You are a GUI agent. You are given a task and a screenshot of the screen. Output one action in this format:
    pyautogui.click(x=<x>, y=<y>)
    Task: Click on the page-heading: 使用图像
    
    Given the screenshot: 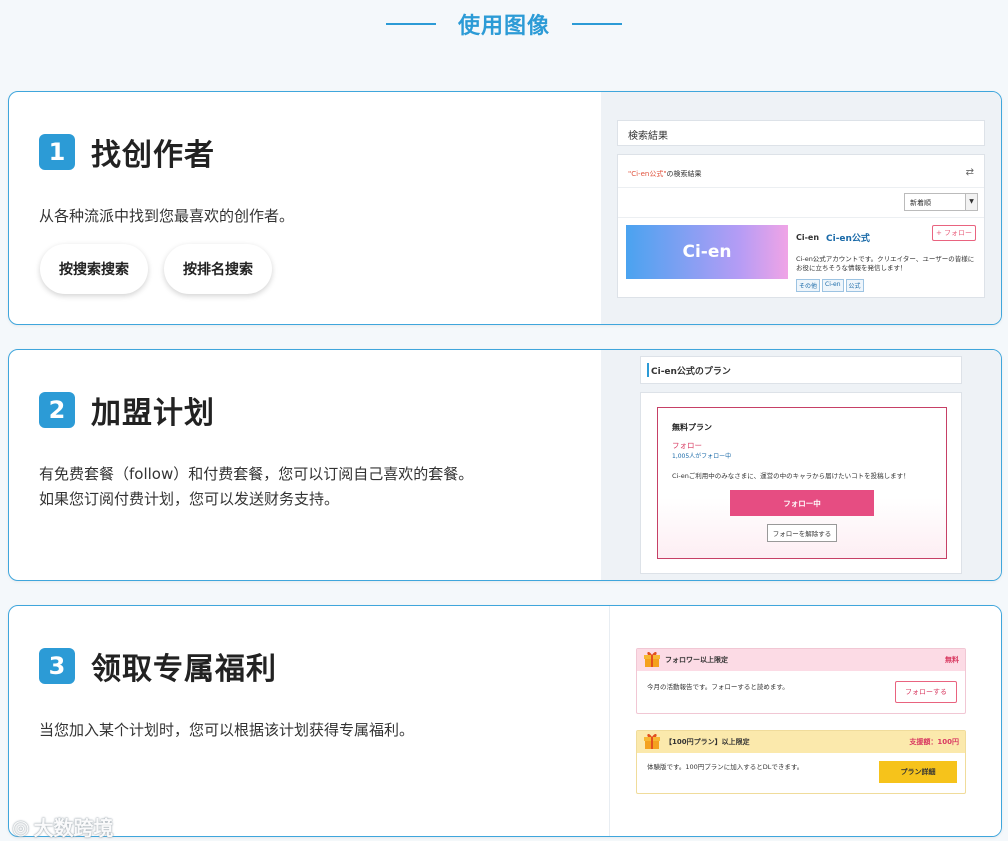 What is the action you would take?
    pyautogui.click(x=504, y=24)
    